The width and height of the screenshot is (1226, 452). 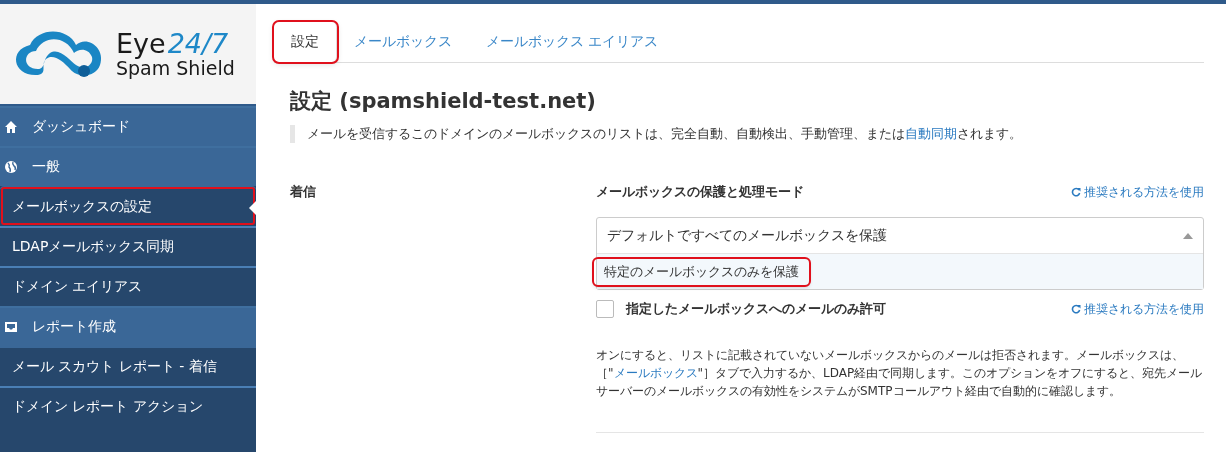 What do you see at coordinates (128, 126) in the screenshot?
I see `sidebar-item: ダッシュボード` at bounding box center [128, 126].